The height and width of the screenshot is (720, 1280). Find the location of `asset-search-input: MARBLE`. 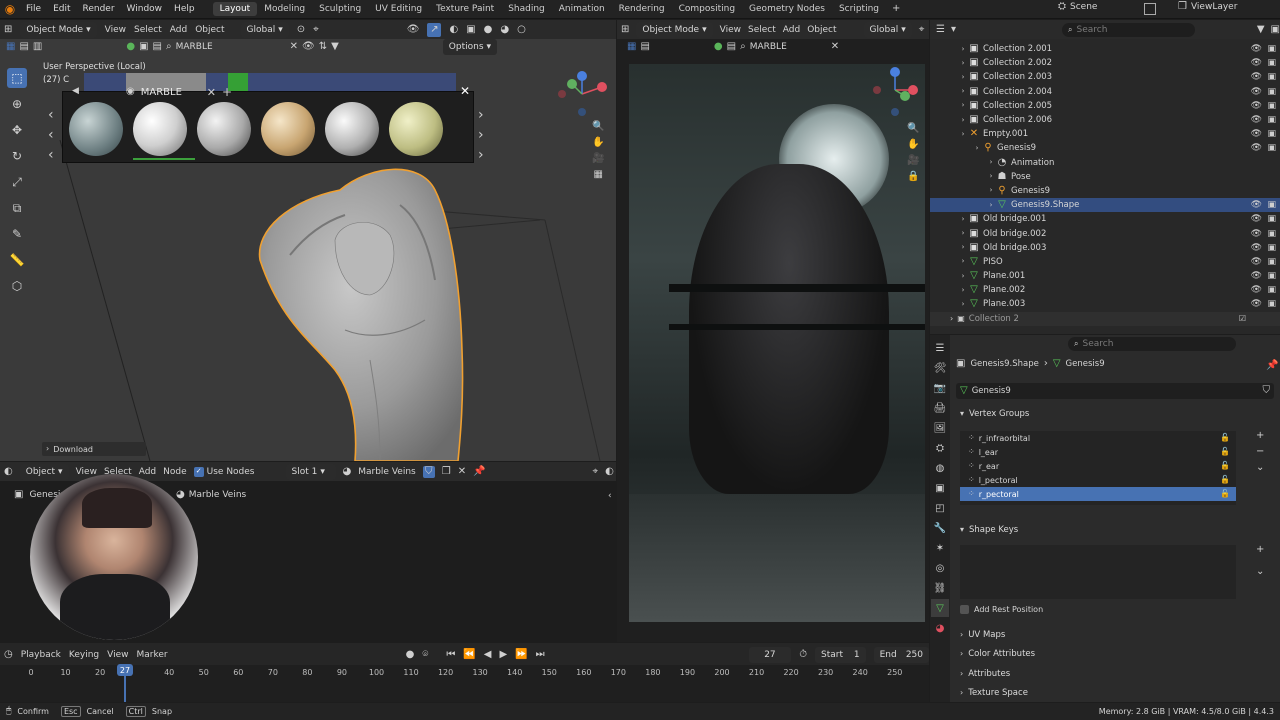

asset-search-input: MARBLE is located at coordinates (768, 47).